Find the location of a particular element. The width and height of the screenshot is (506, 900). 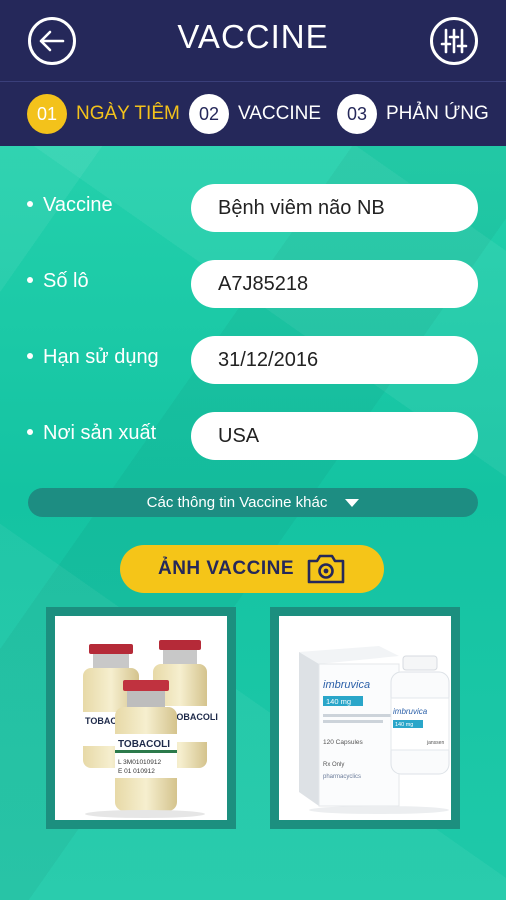

vaccine-photo-button: ẢNH VACCINE is located at coordinates (252, 569).